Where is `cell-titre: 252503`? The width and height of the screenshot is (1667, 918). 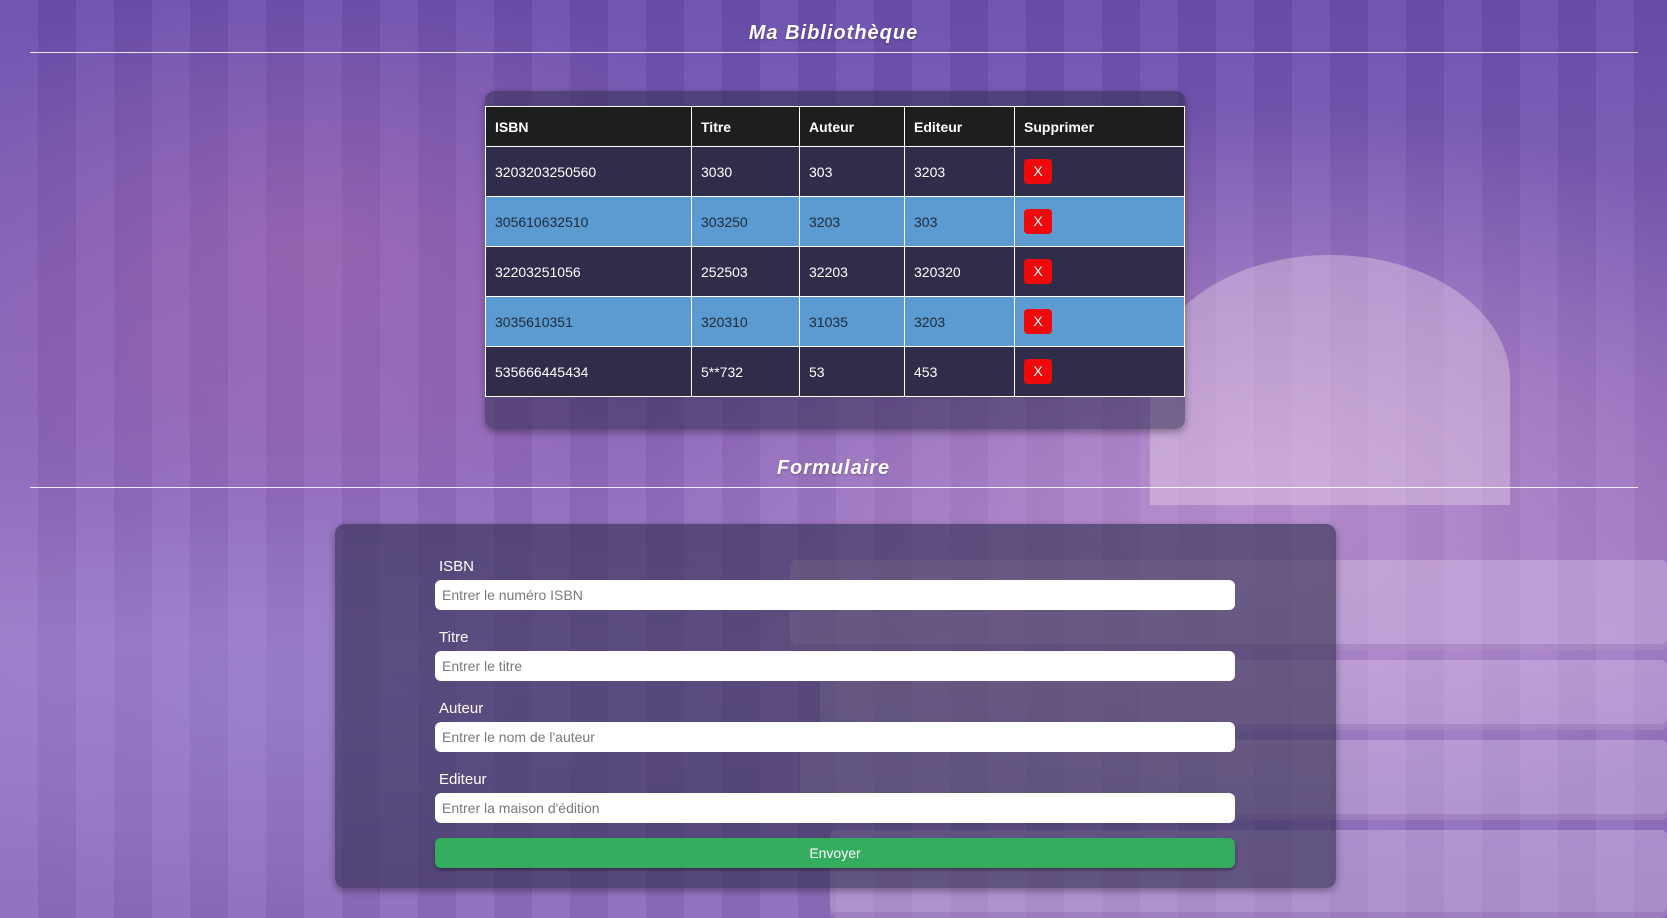 cell-titre: 252503 is located at coordinates (745, 271).